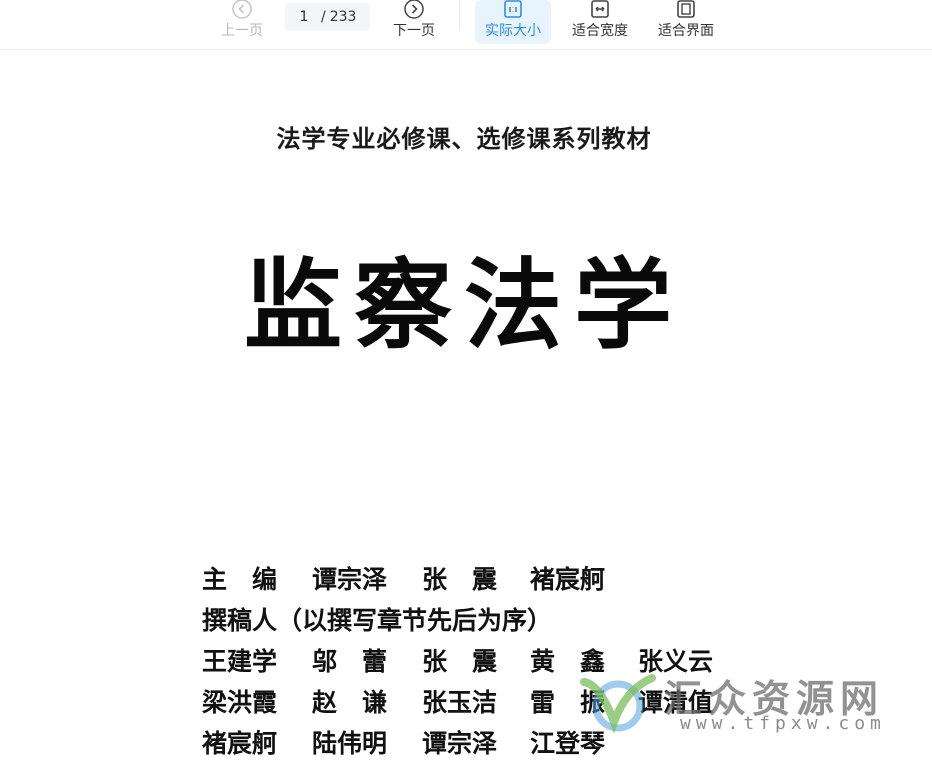  I want to click on toolbar-divider, so click(459, 14).